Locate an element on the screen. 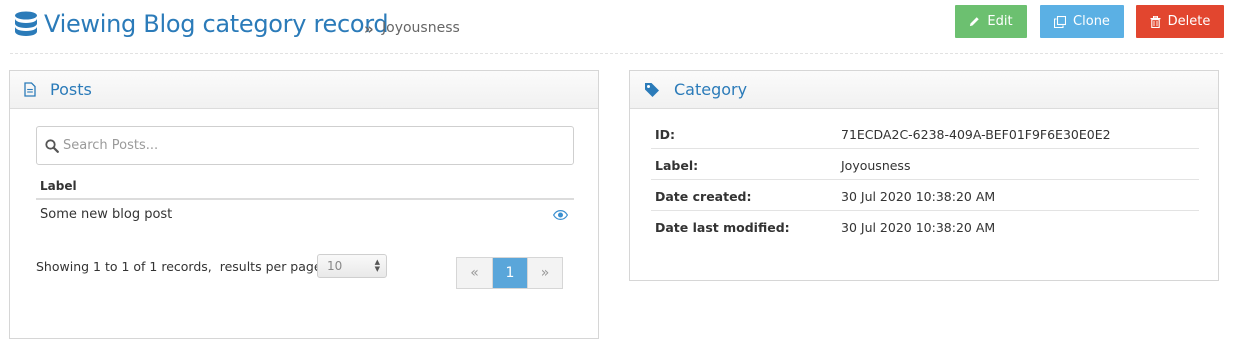 This screenshot has width=1233, height=348. field-label: Date last modified: is located at coordinates (722, 227).